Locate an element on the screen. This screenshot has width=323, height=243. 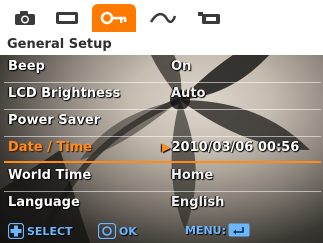
menu-item-world-time: World Time Home is located at coordinates (161, 178).